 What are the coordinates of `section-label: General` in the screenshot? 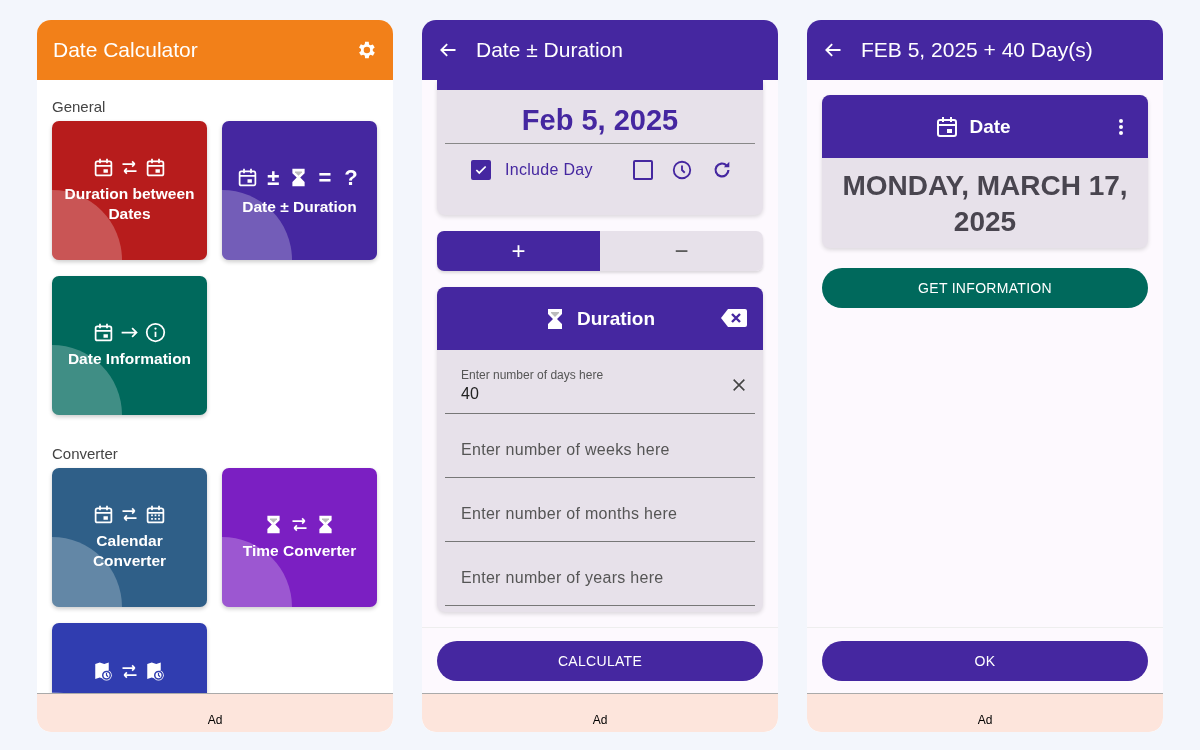 It's located at (79, 106).